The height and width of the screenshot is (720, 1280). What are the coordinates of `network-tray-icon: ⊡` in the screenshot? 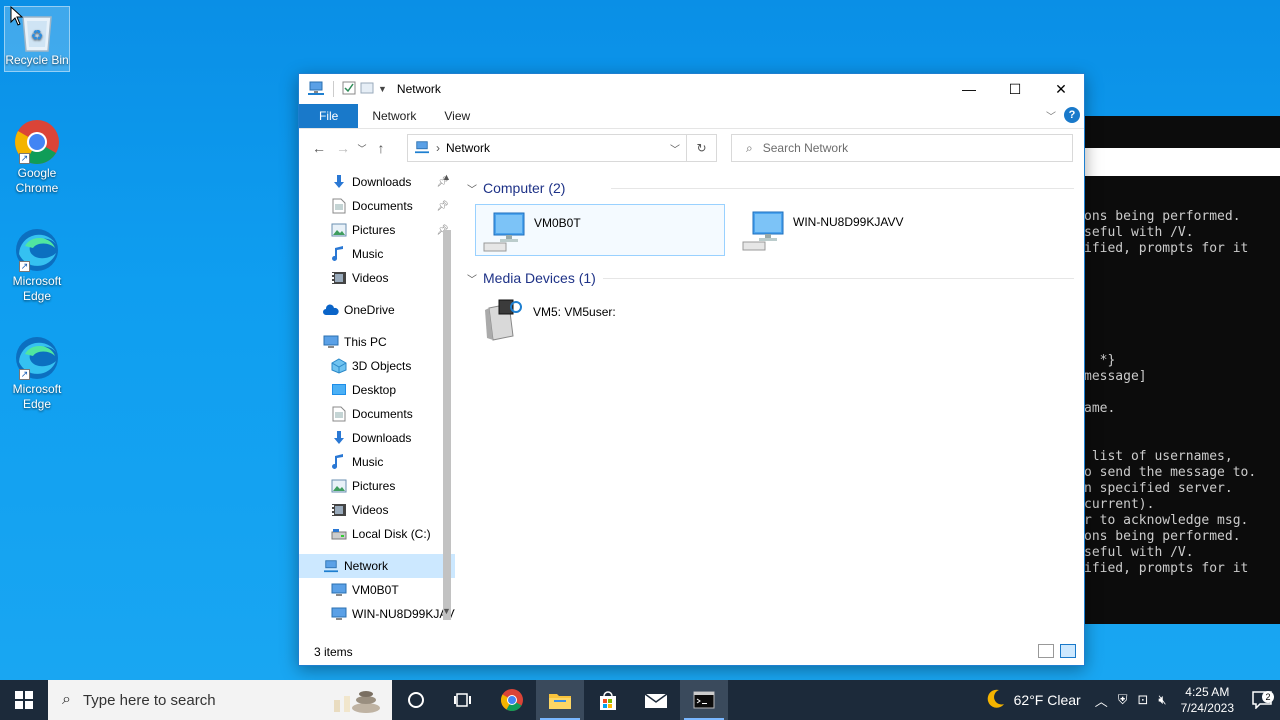 It's located at (1143, 700).